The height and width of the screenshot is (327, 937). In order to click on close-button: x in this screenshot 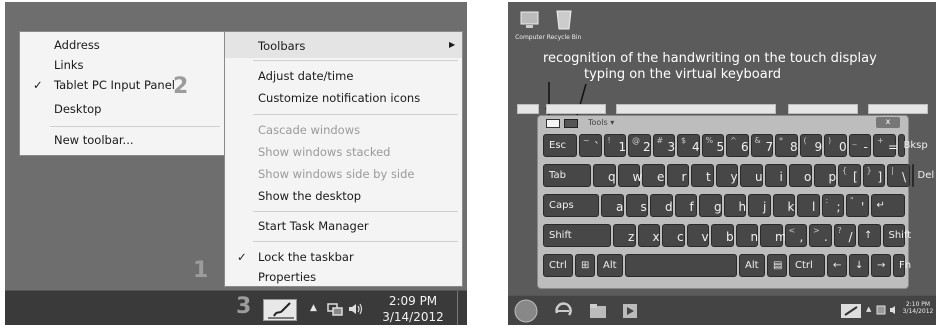, I will do `click(888, 122)`.